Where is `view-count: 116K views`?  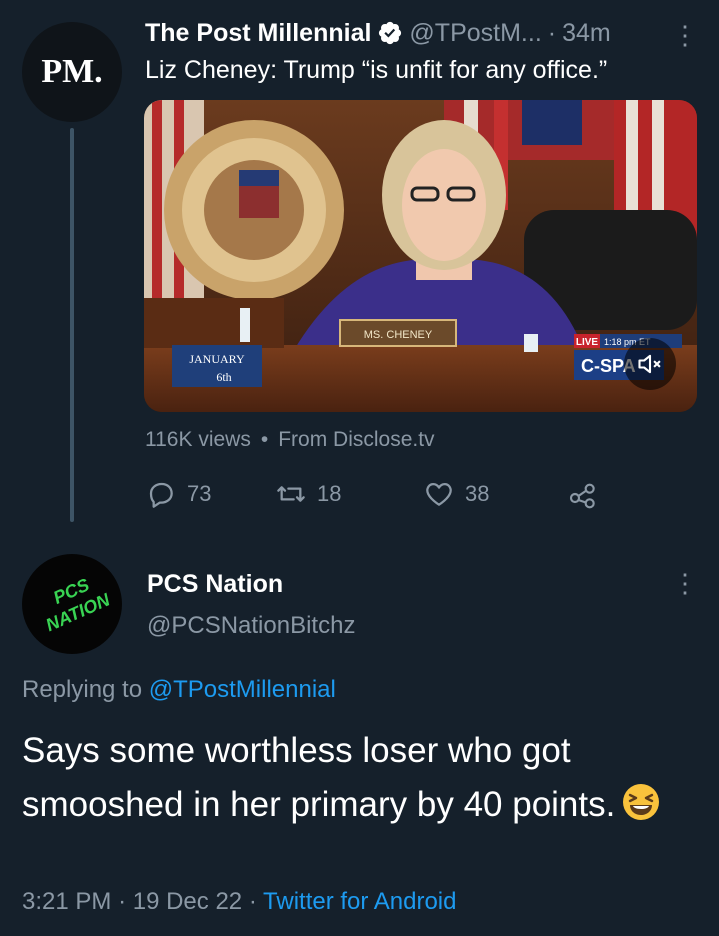 view-count: 116K views is located at coordinates (198, 439).